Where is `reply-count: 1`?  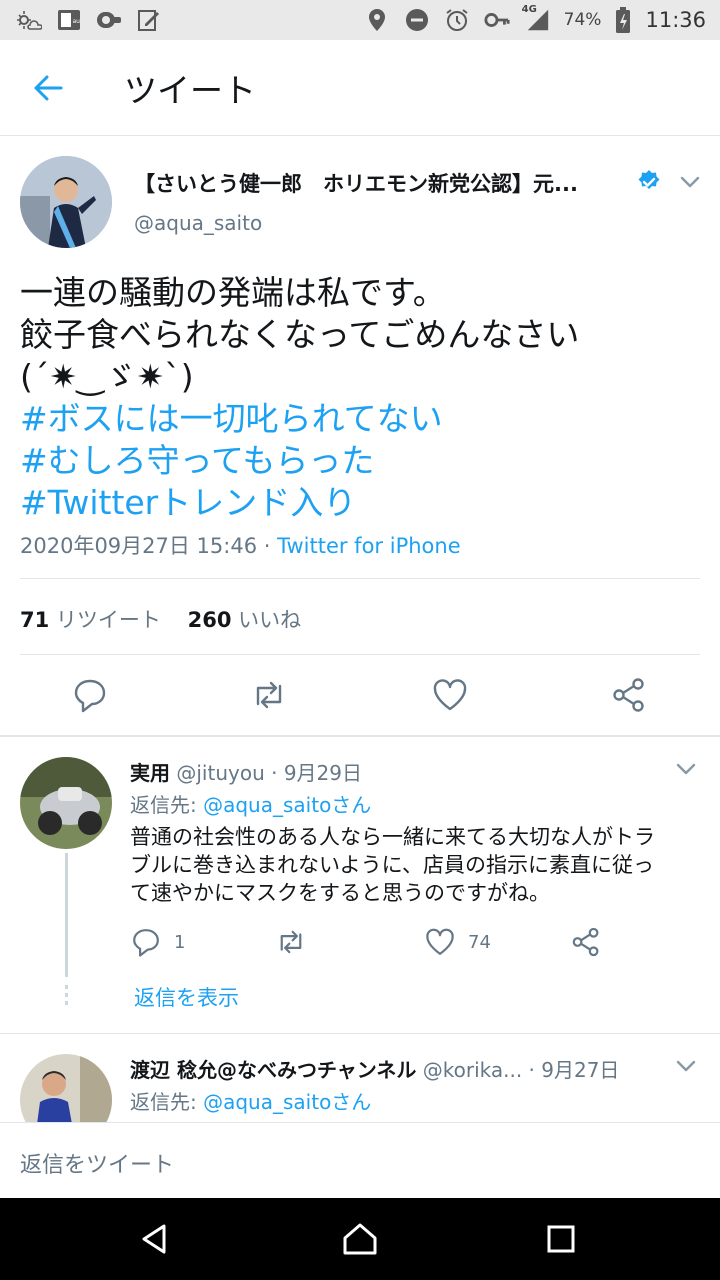
reply-count: 1 is located at coordinates (180, 942).